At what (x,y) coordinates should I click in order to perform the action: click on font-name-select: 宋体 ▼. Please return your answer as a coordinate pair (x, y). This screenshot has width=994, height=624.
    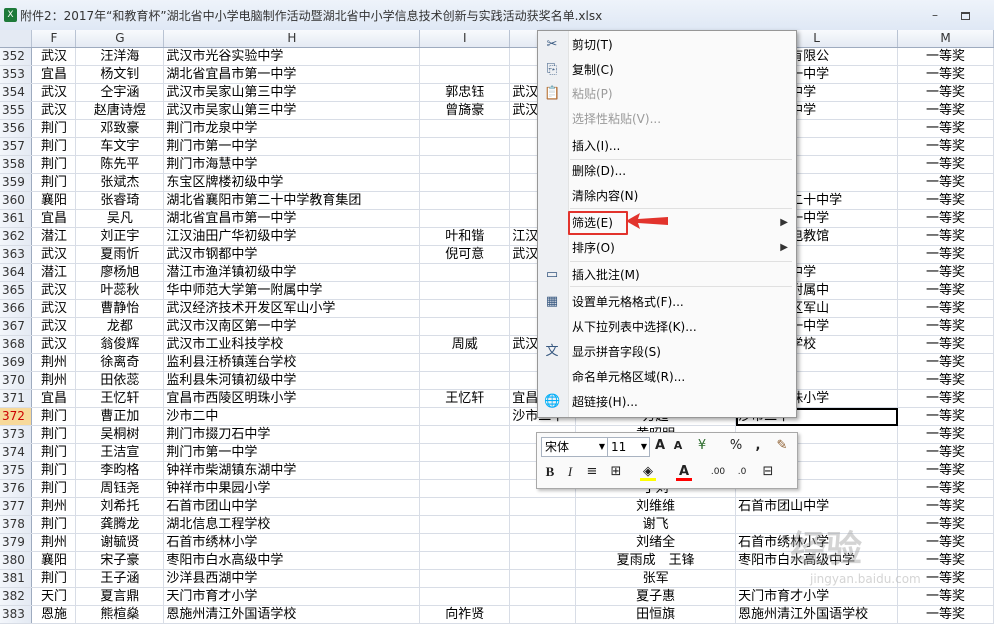
    Looking at the image, I should click on (574, 447).